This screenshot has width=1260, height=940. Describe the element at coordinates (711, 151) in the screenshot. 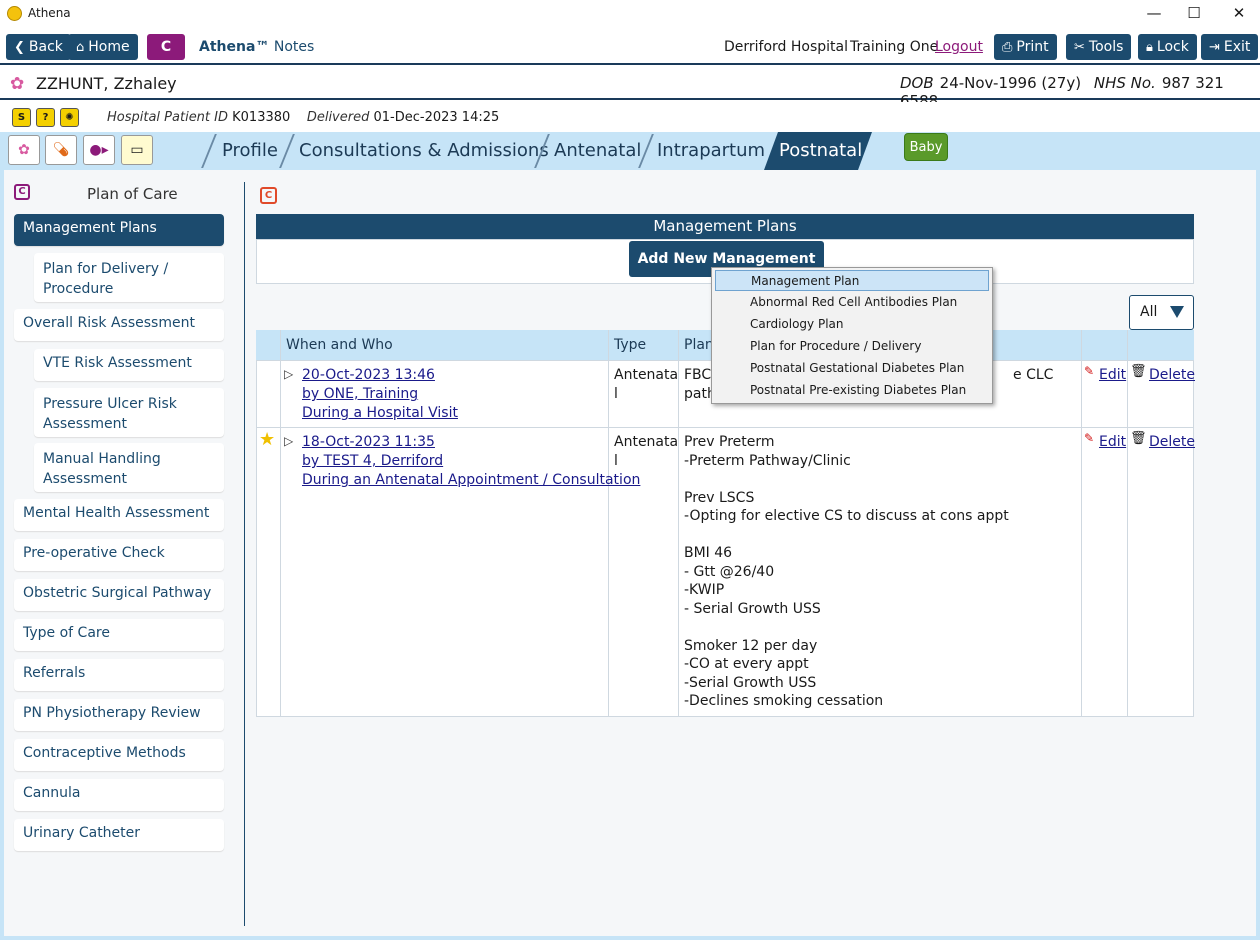

I see `tab-intrapartum: Intrapartum` at that location.